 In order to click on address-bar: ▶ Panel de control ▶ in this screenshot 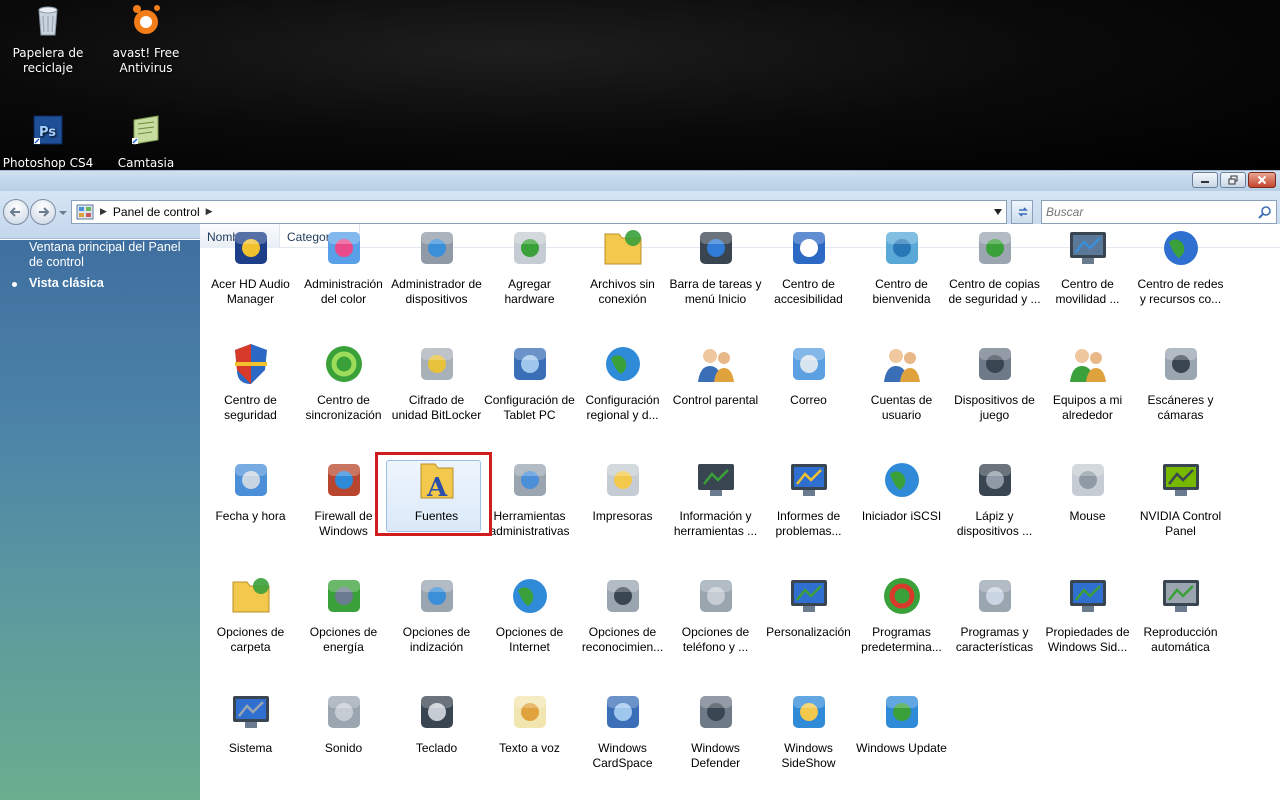, I will do `click(539, 212)`.